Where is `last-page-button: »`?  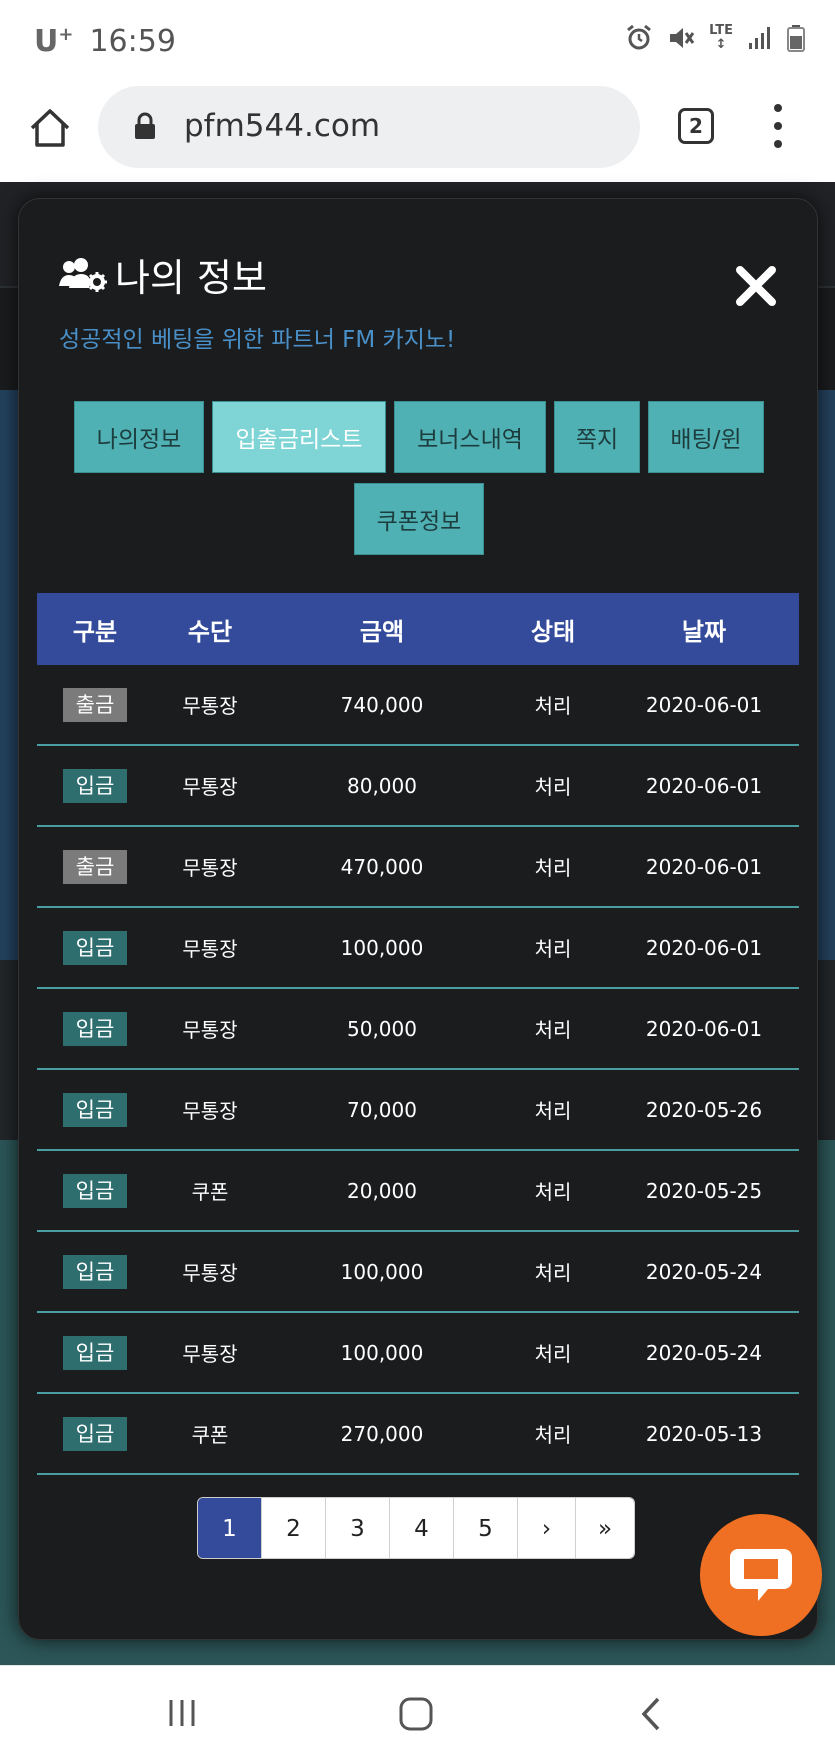 last-page-button: » is located at coordinates (605, 1528).